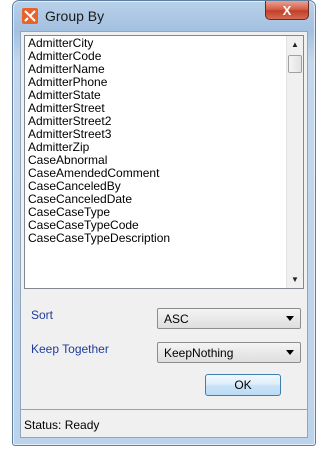 The height and width of the screenshot is (450, 328). I want to click on keep-together-value: KeepNothing, so click(199, 353).